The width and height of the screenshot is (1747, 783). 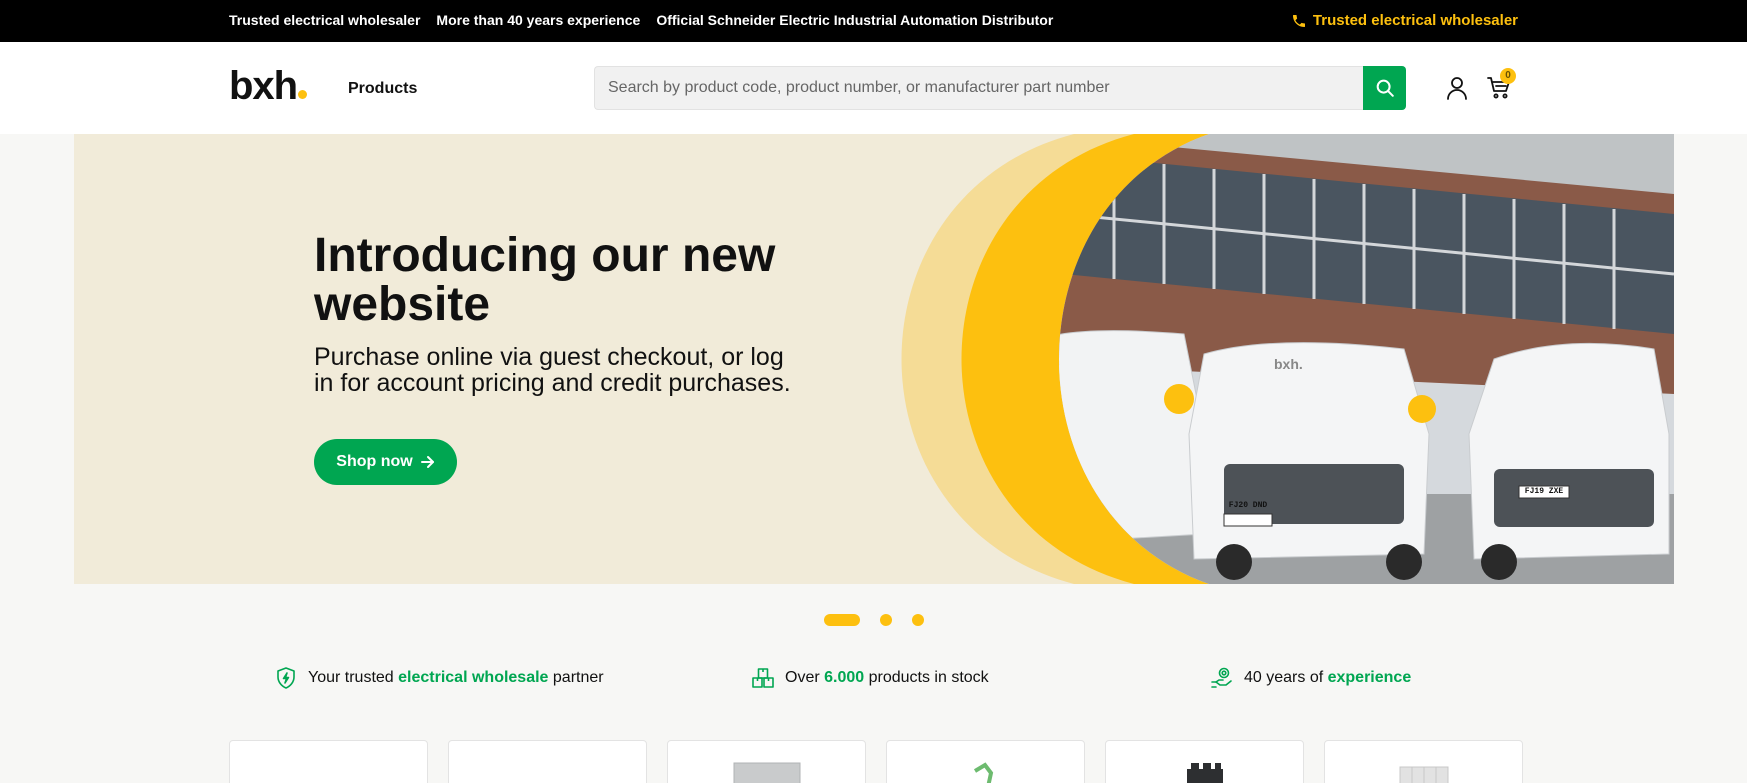 I want to click on van-logo: bxh., so click(x=1288, y=364).